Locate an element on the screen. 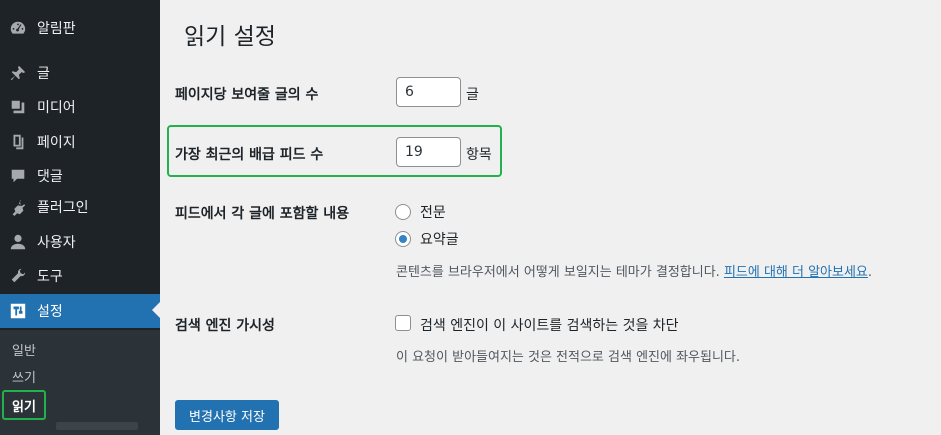 This screenshot has width=941, height=435. radio-excerpt is located at coordinates (403, 239).